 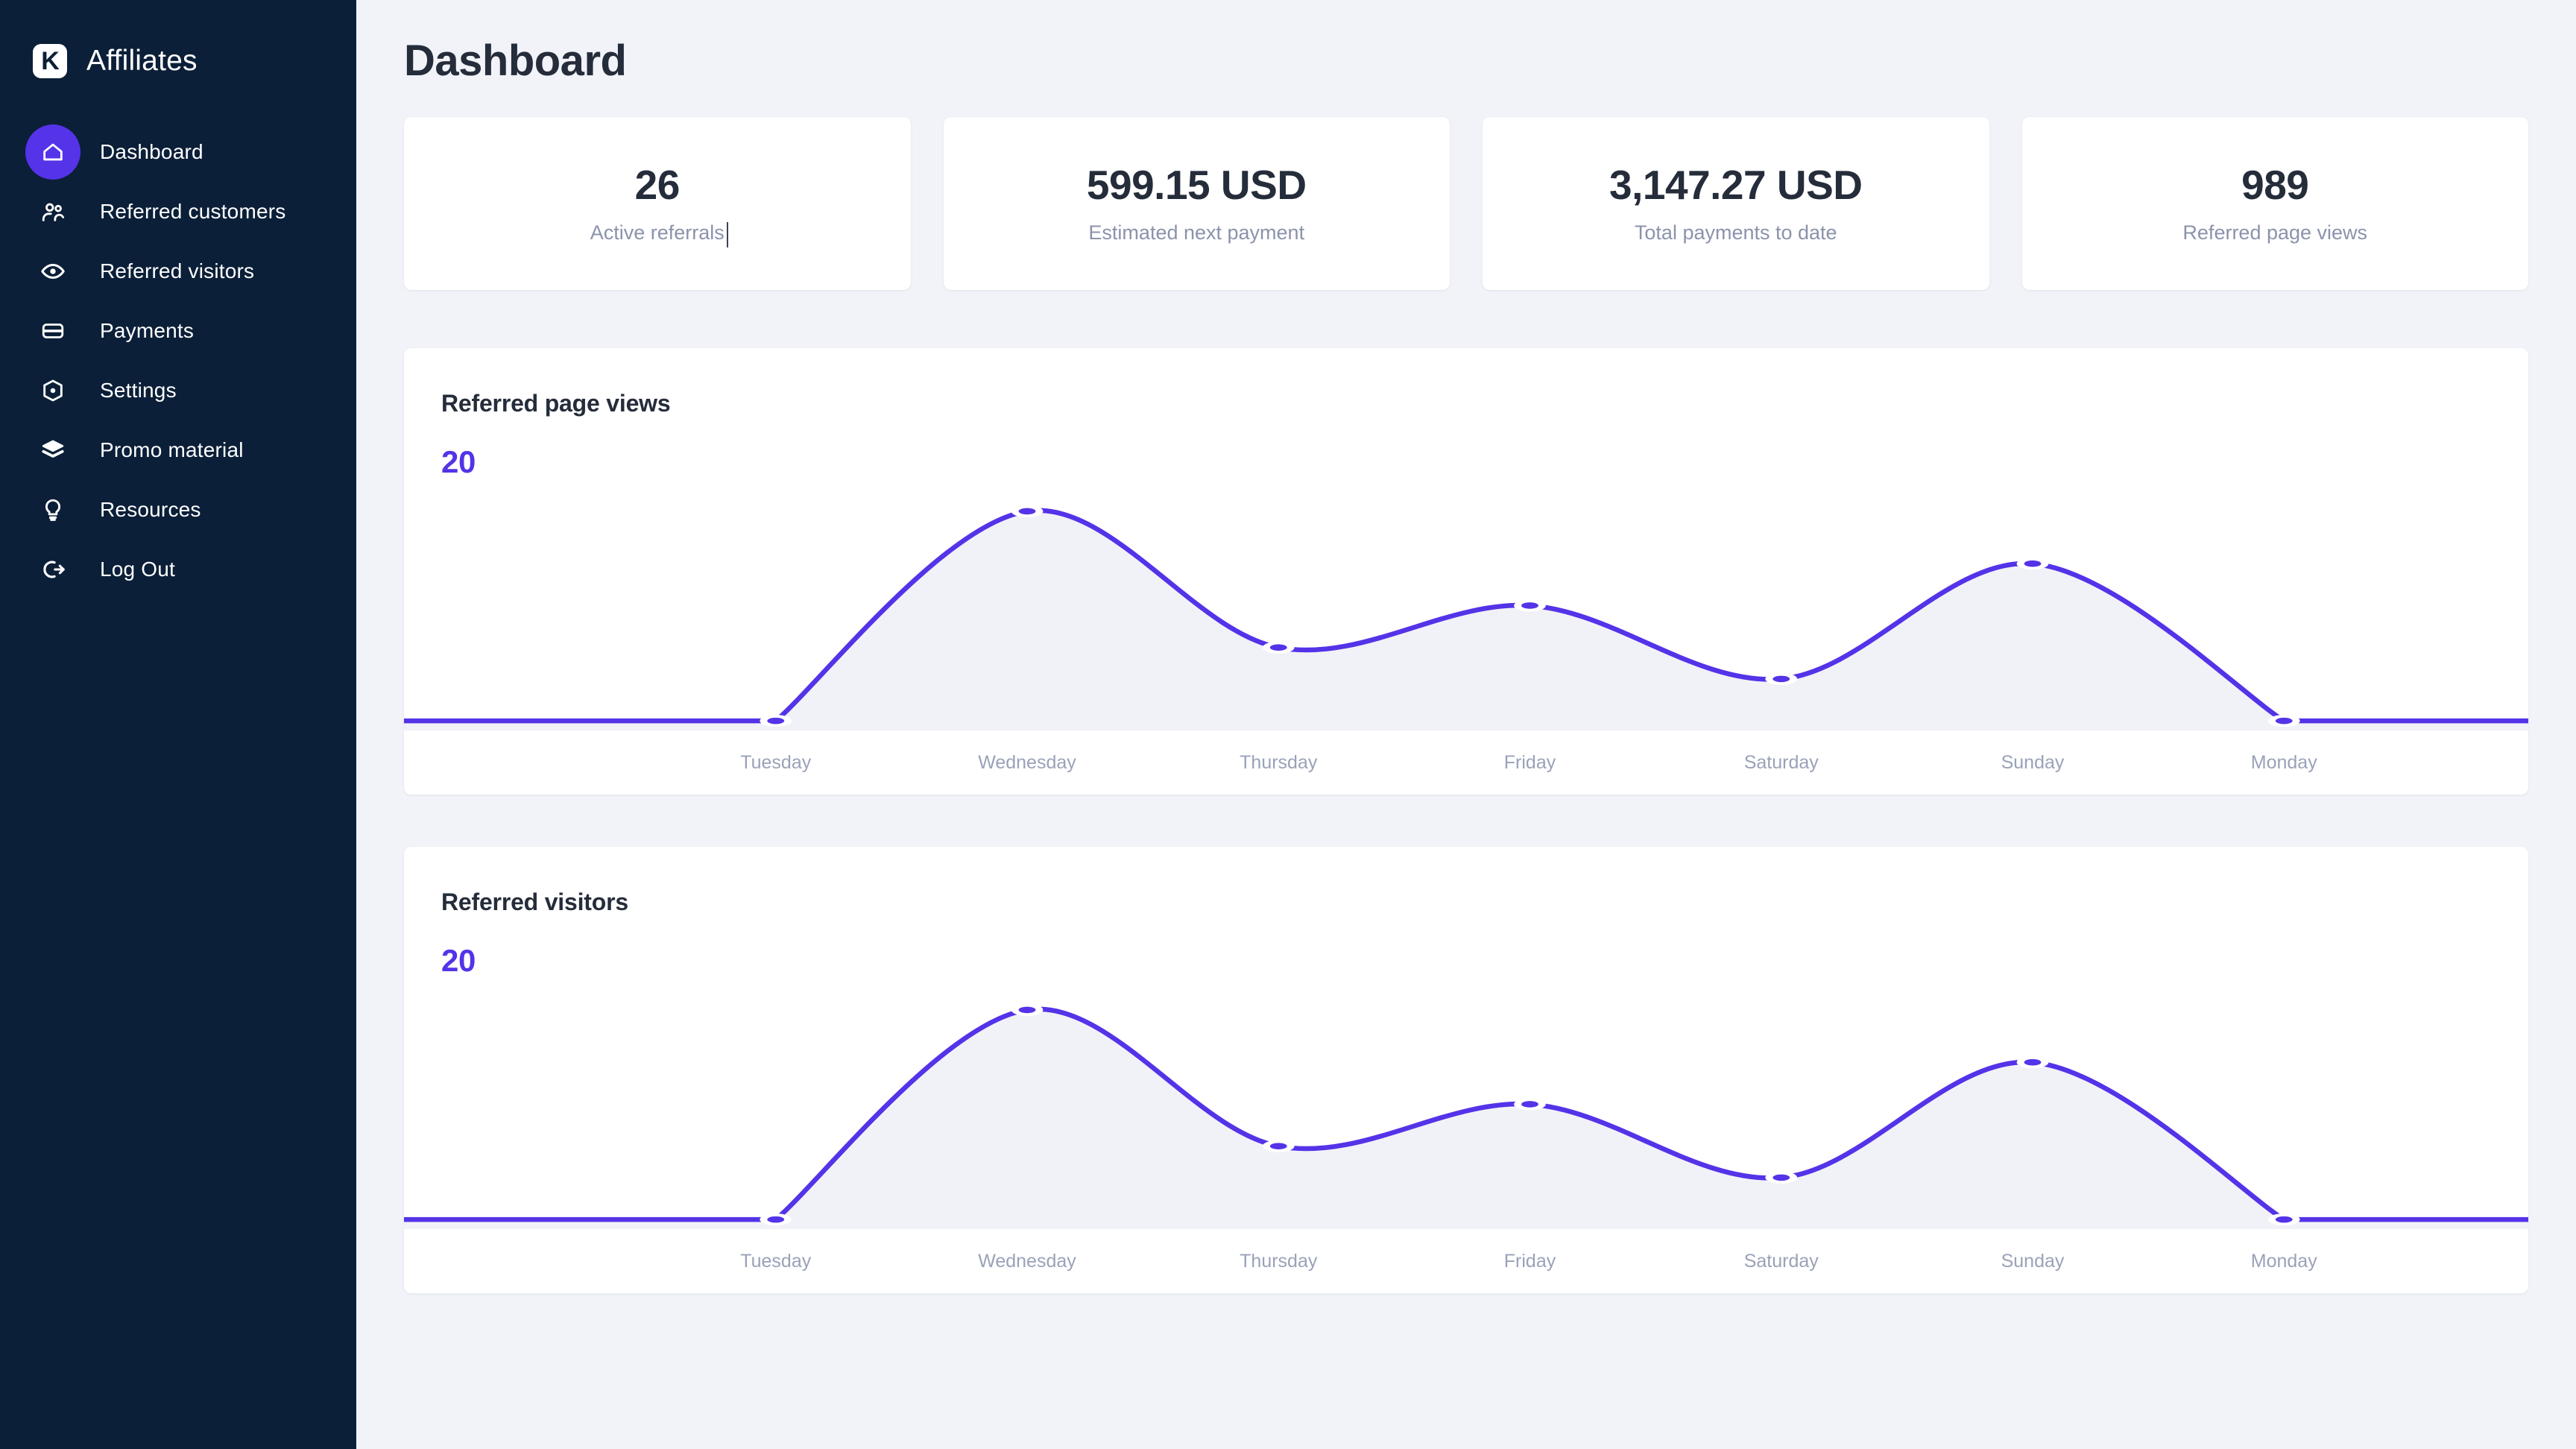 I want to click on eye-icon, so click(x=52, y=271).